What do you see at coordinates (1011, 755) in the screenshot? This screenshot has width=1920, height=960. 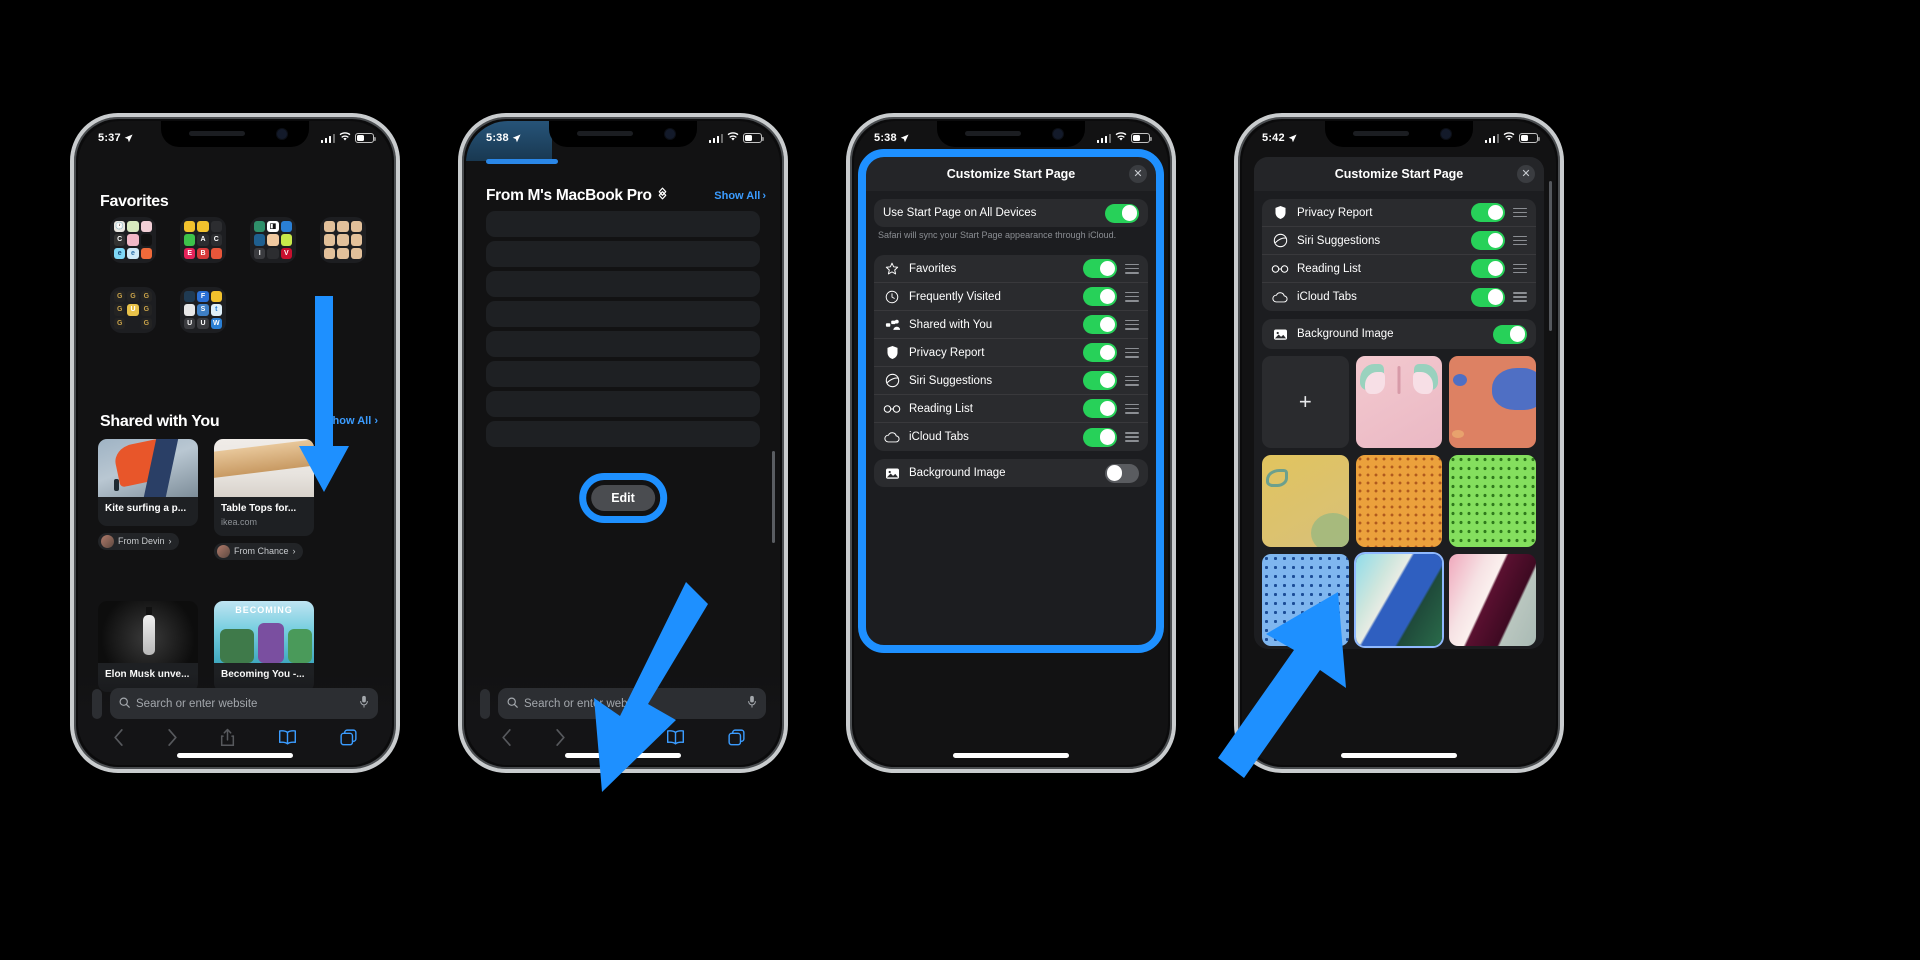 I see `home-indicator` at bounding box center [1011, 755].